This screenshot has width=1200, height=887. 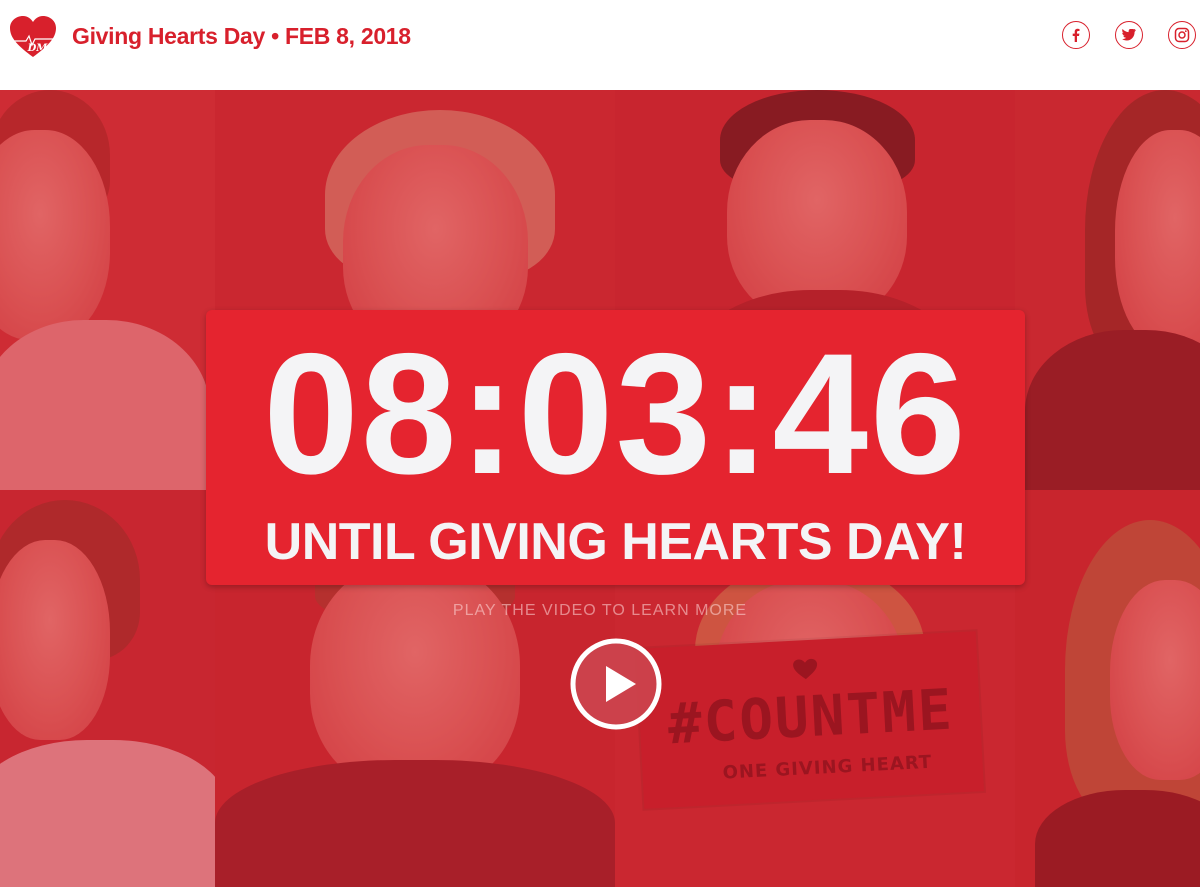 What do you see at coordinates (600, 610) in the screenshot?
I see `video-note: PLAY THE VIDEO TO LEARN MORE` at bounding box center [600, 610].